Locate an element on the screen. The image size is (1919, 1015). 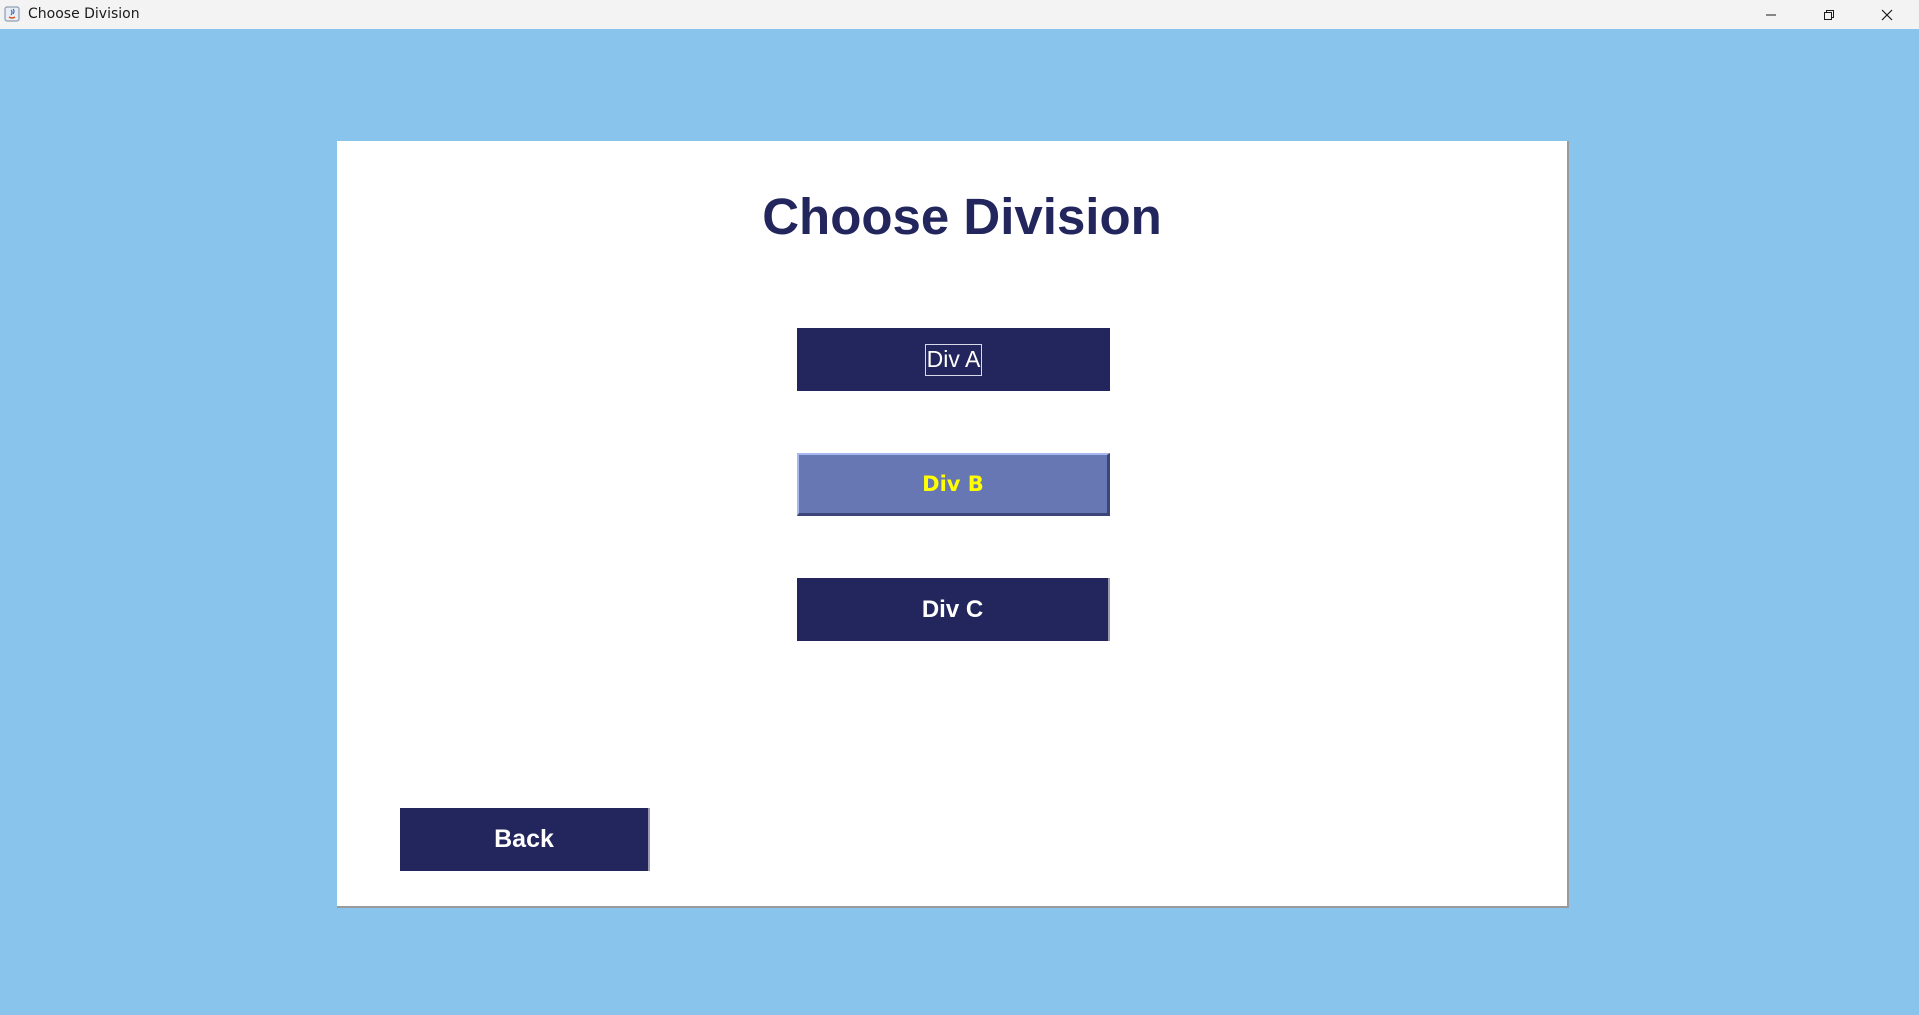
div-b-label: Div B is located at coordinates (953, 484).